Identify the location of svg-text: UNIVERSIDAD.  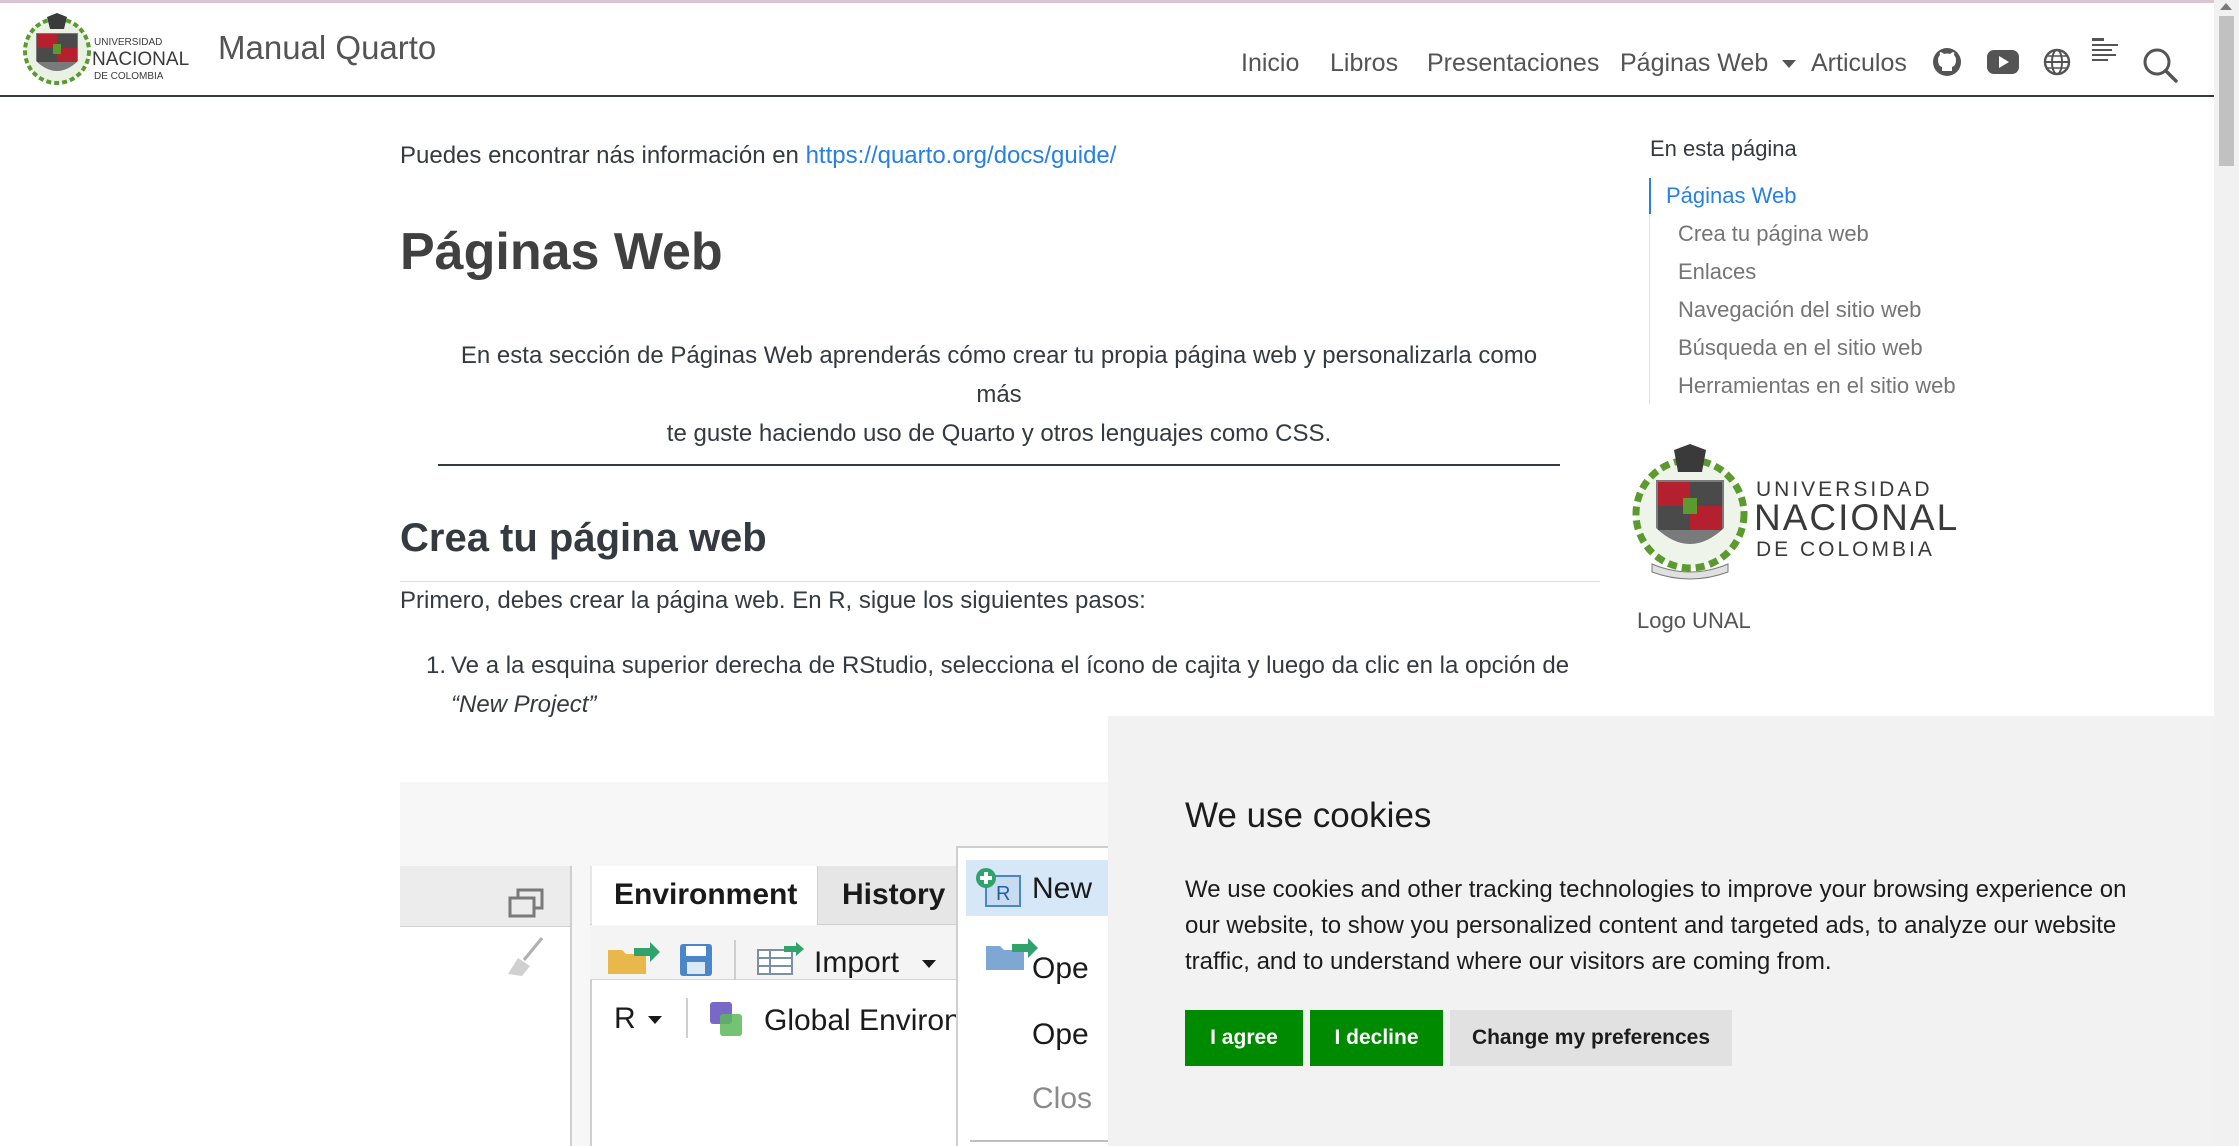
(128, 42).